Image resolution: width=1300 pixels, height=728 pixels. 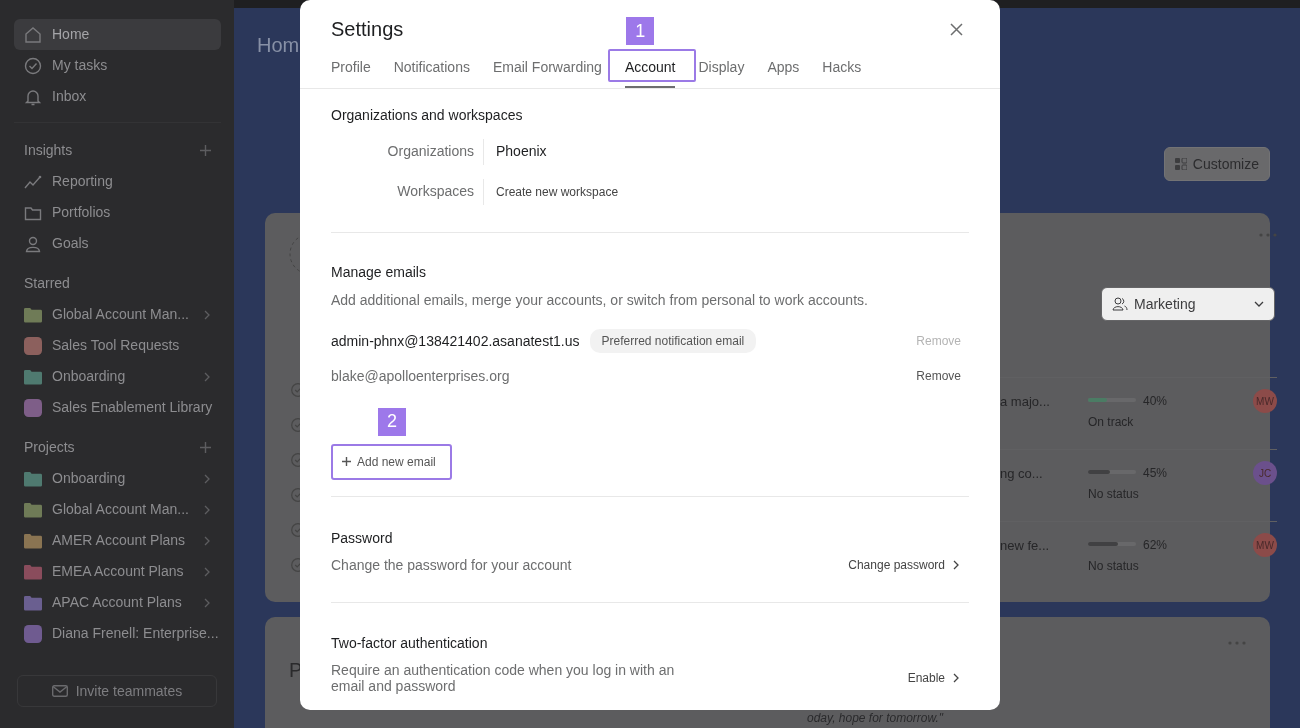 What do you see at coordinates (721, 72) in the screenshot?
I see `tab: Display` at bounding box center [721, 72].